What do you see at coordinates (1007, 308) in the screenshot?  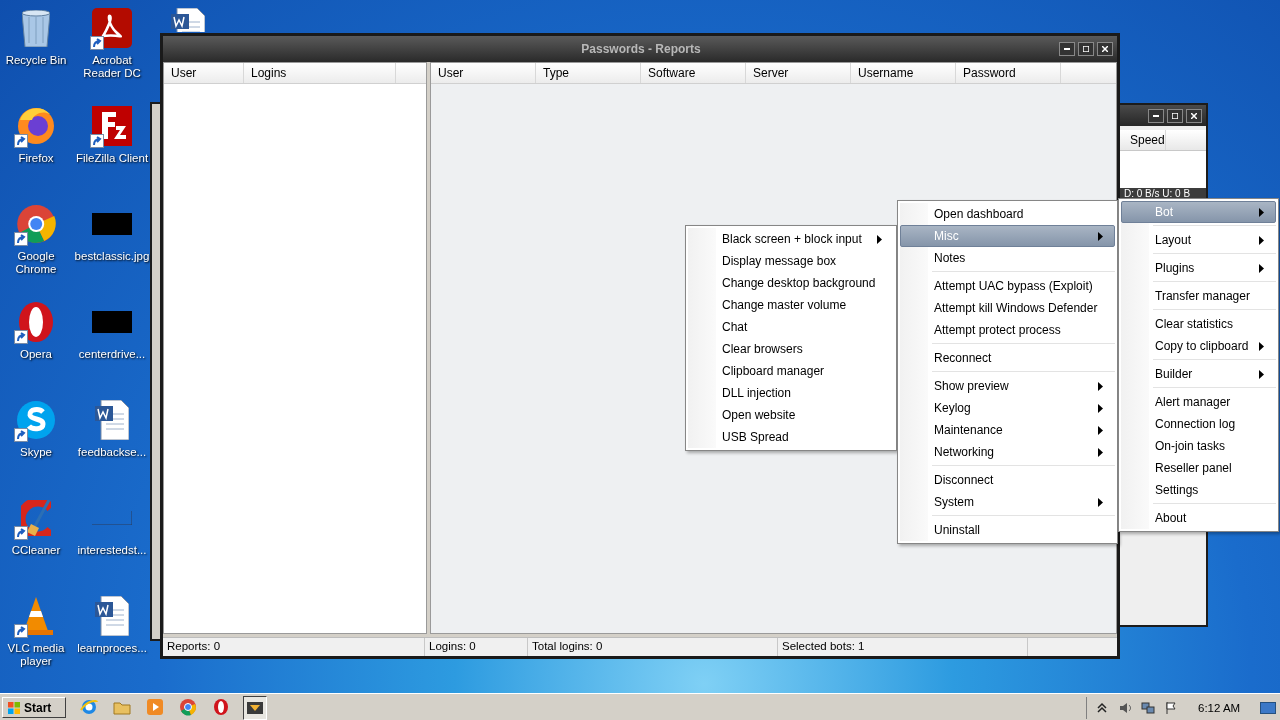 I see `menu-item: Attempt kill Windows Defender` at bounding box center [1007, 308].